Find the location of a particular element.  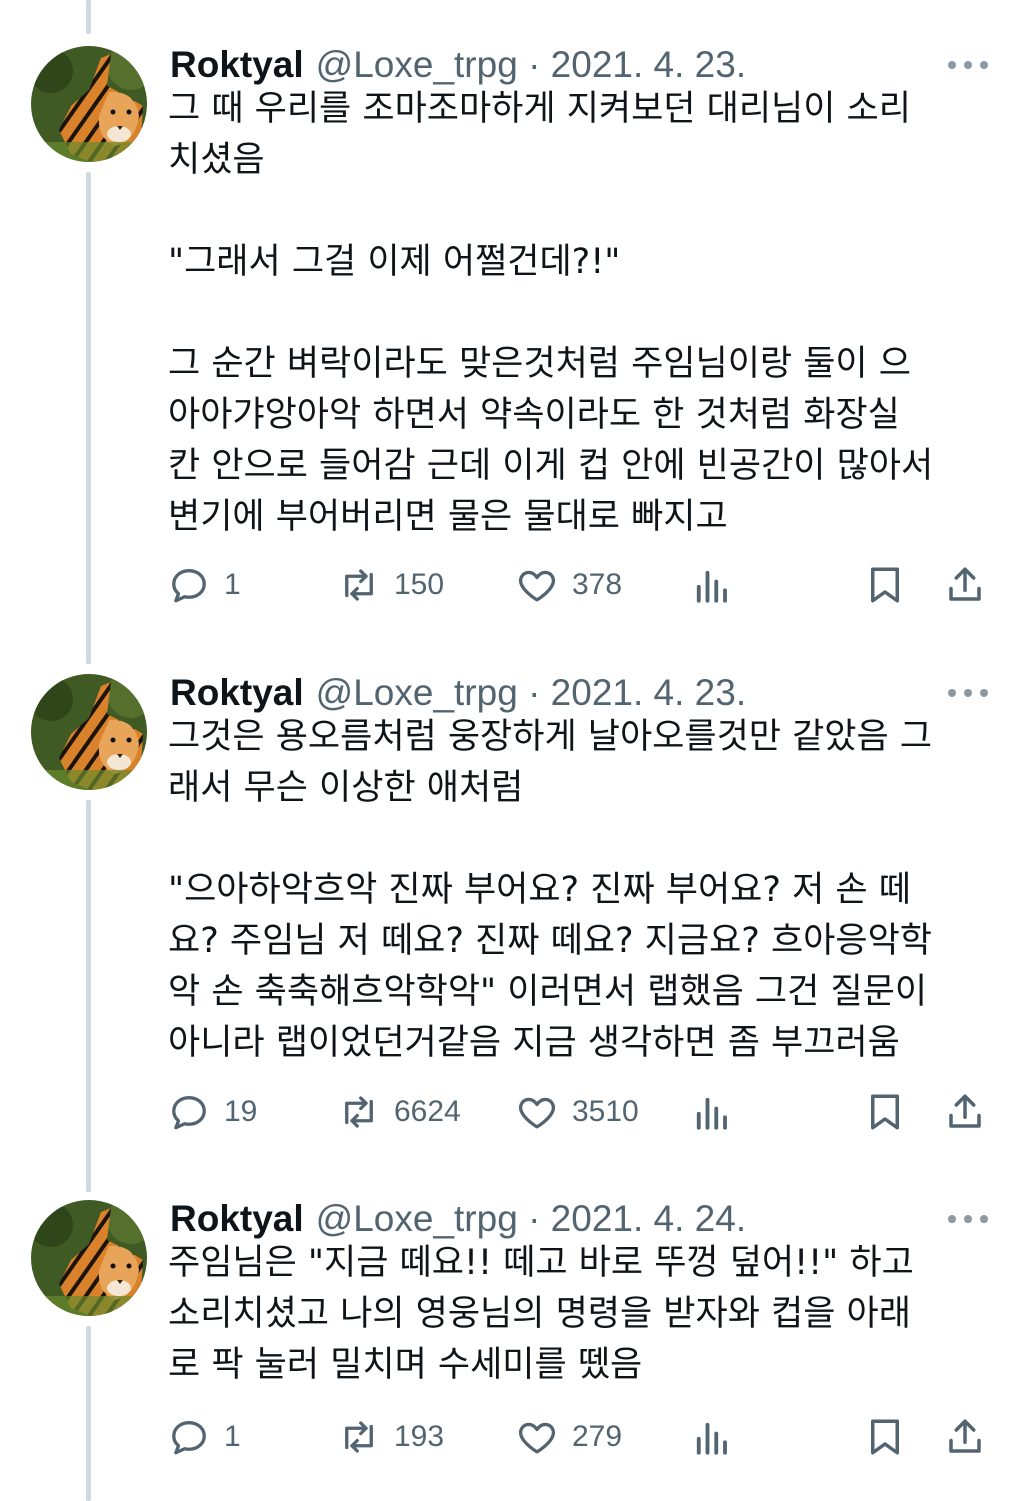

handle-and-date: @Loxe_trpg · 2021. 4. 24. is located at coordinates (531, 1218).